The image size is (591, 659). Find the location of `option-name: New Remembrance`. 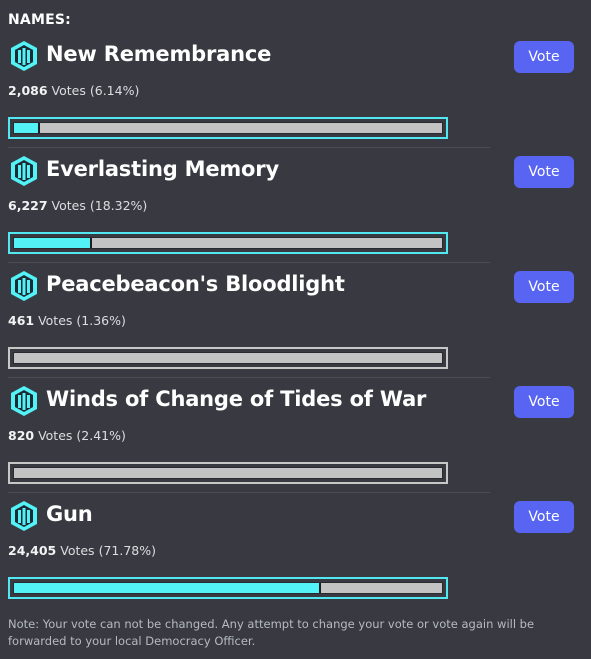

option-name: New Remembrance is located at coordinates (159, 54).